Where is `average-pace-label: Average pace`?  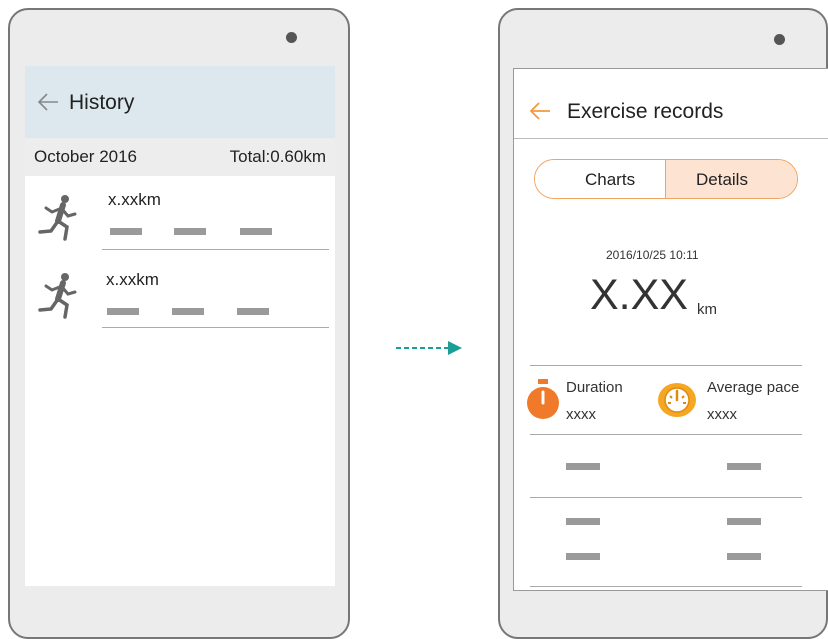
average-pace-label: Average pace is located at coordinates (753, 387).